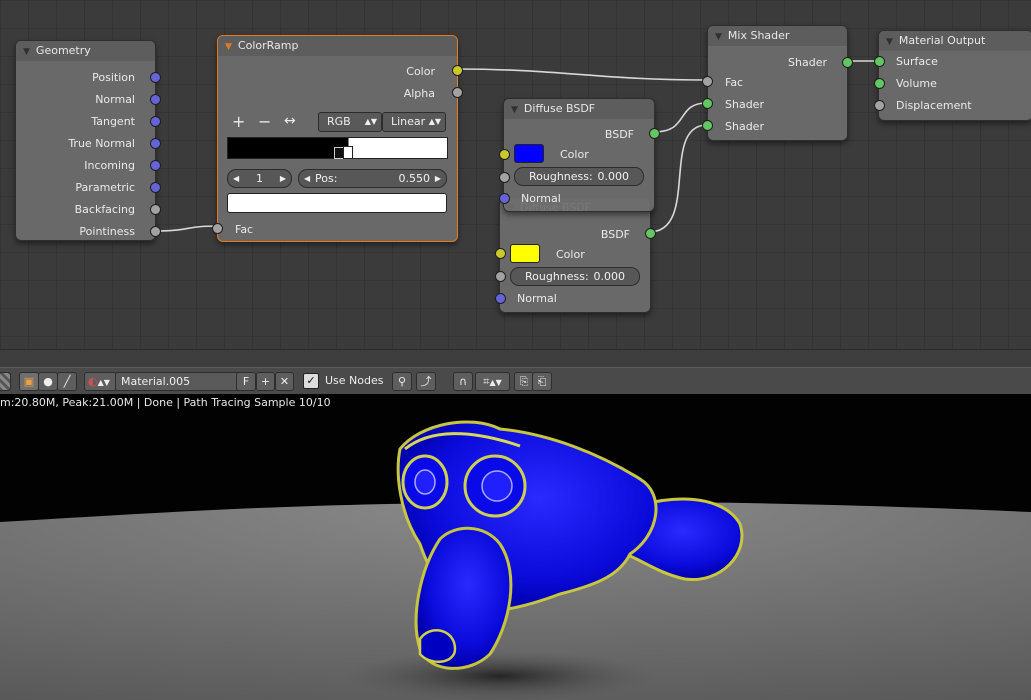 The image size is (1031, 700). I want to click on socket-shader-1-in, so click(707, 103).